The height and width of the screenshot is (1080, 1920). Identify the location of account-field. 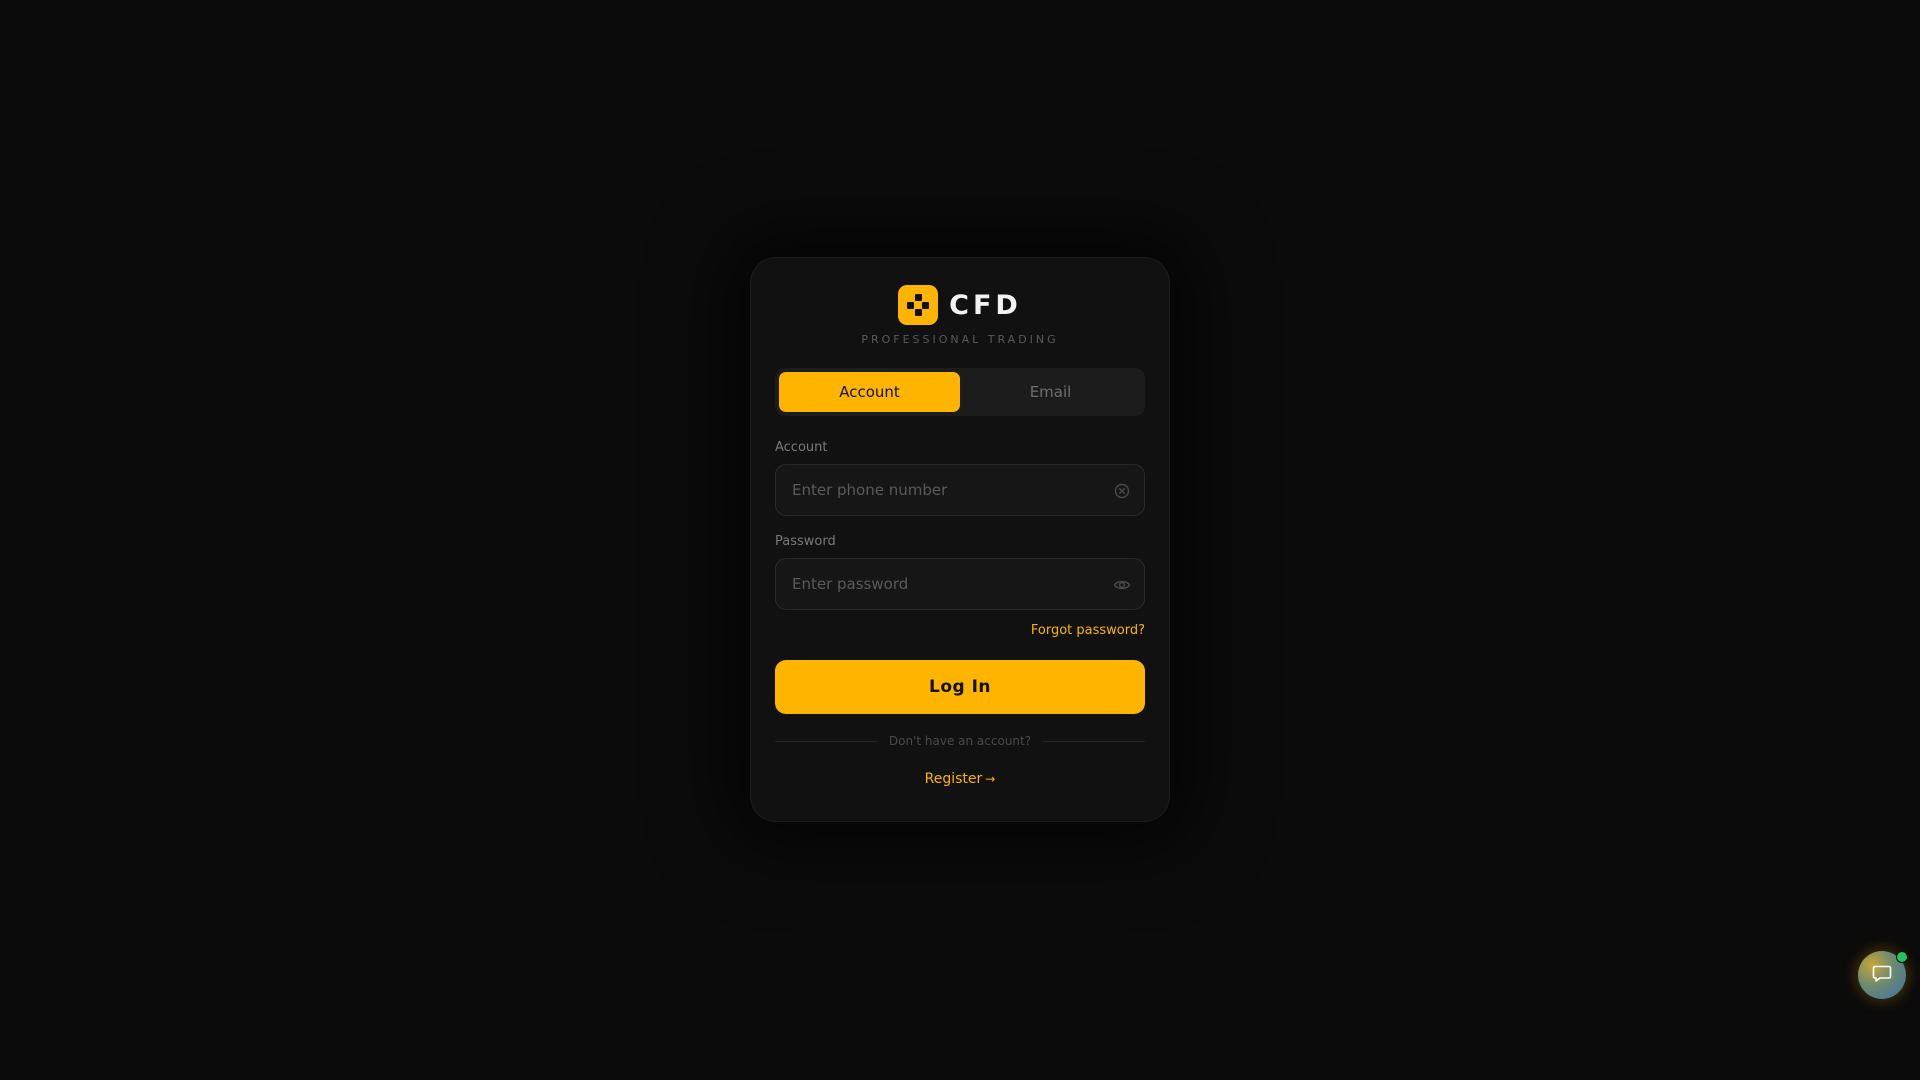
(960, 490).